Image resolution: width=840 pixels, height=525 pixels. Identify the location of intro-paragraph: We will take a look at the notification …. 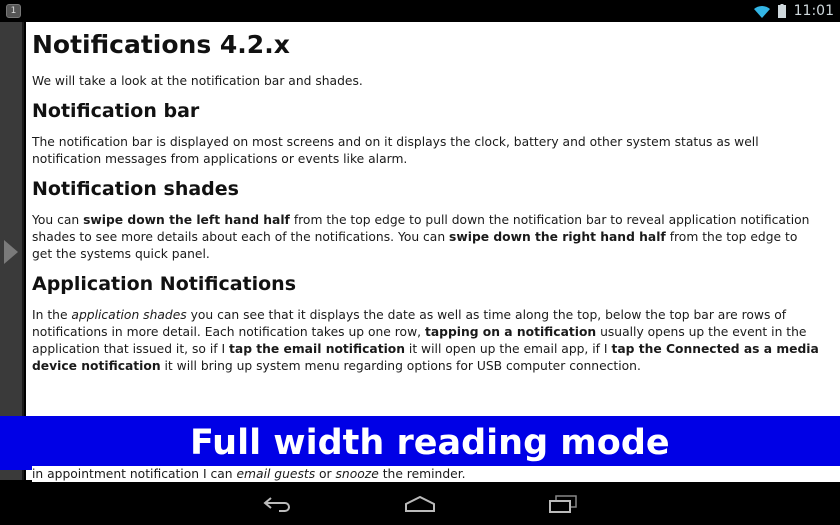
(197, 81).